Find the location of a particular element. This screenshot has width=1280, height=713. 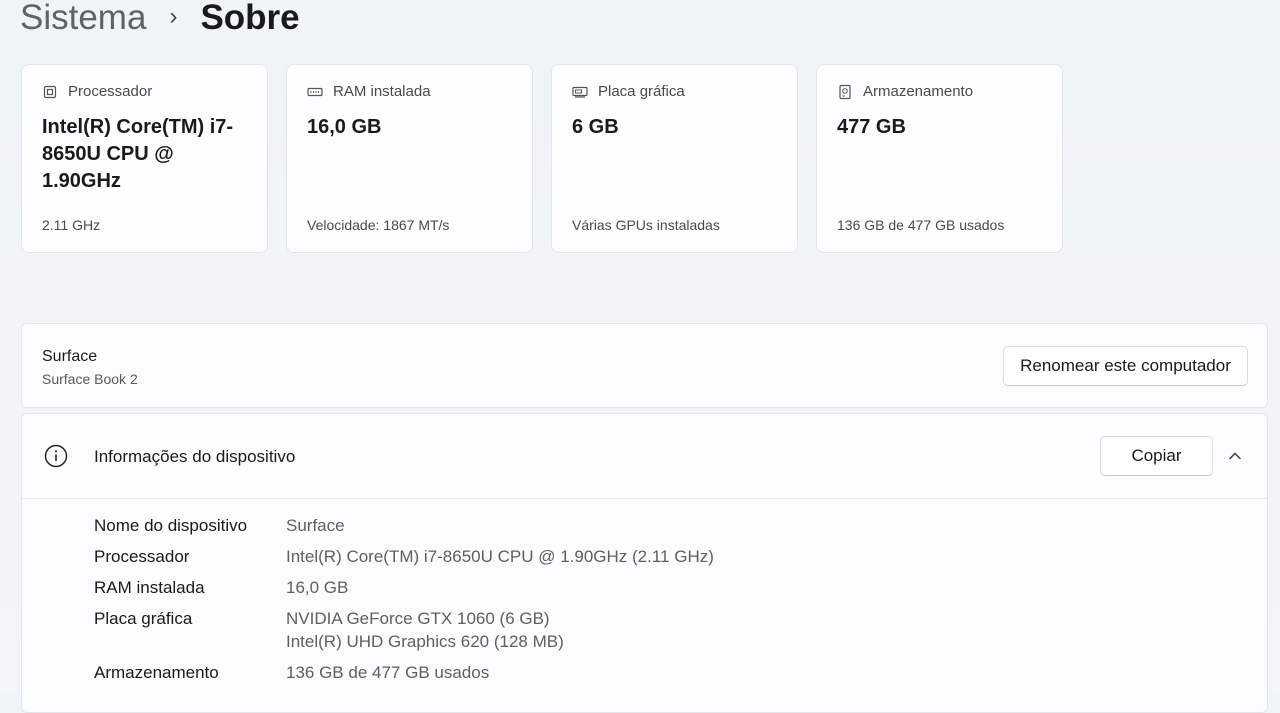

spec-card-header: Placa gráfica is located at coordinates (628, 91).